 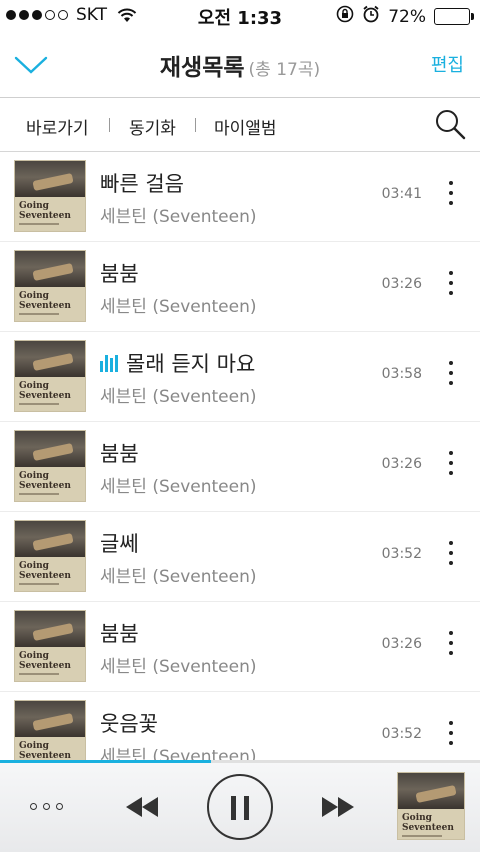 I want to click on previous-icon, so click(x=142, y=807).